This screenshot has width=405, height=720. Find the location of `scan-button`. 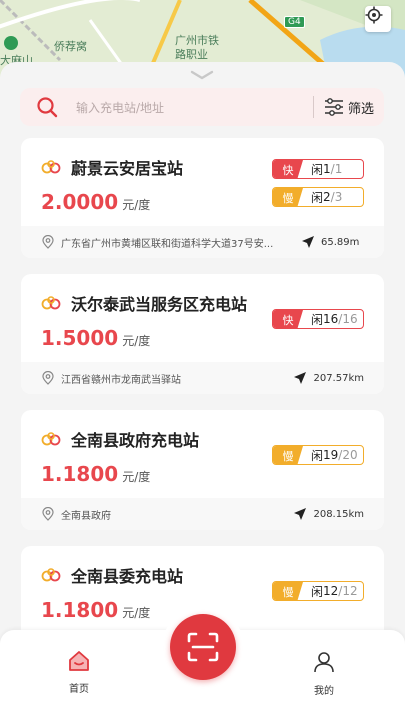

scan-button is located at coordinates (203, 647).